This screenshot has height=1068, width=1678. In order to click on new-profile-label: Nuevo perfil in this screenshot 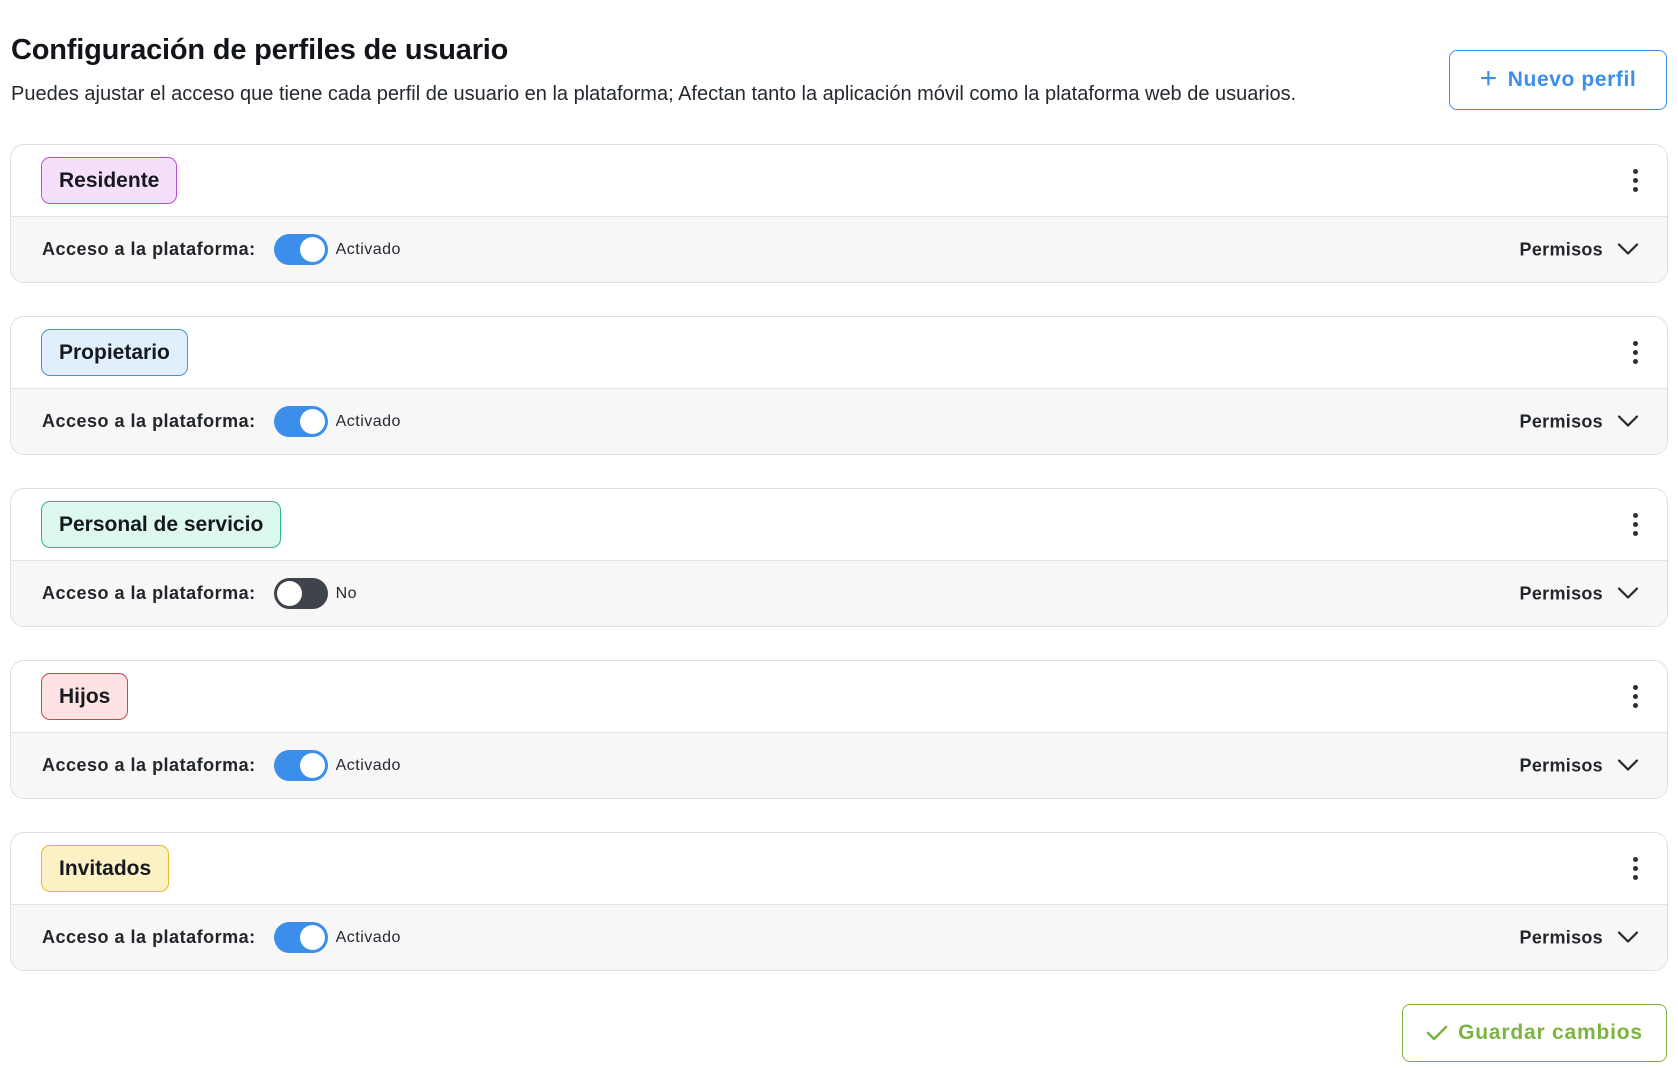, I will do `click(1572, 79)`.